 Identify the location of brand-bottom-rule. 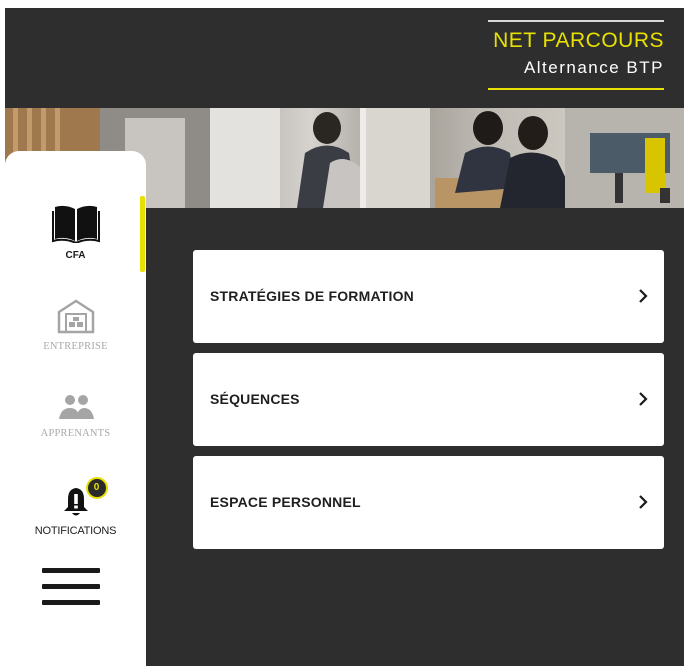
(576, 89).